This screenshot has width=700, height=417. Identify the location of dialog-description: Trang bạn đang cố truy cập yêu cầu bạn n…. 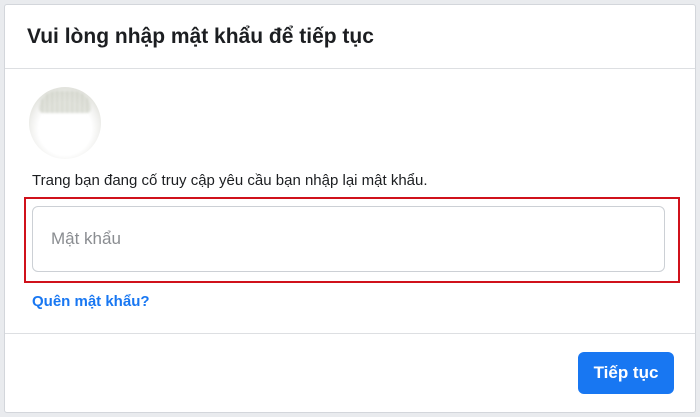
(230, 180).